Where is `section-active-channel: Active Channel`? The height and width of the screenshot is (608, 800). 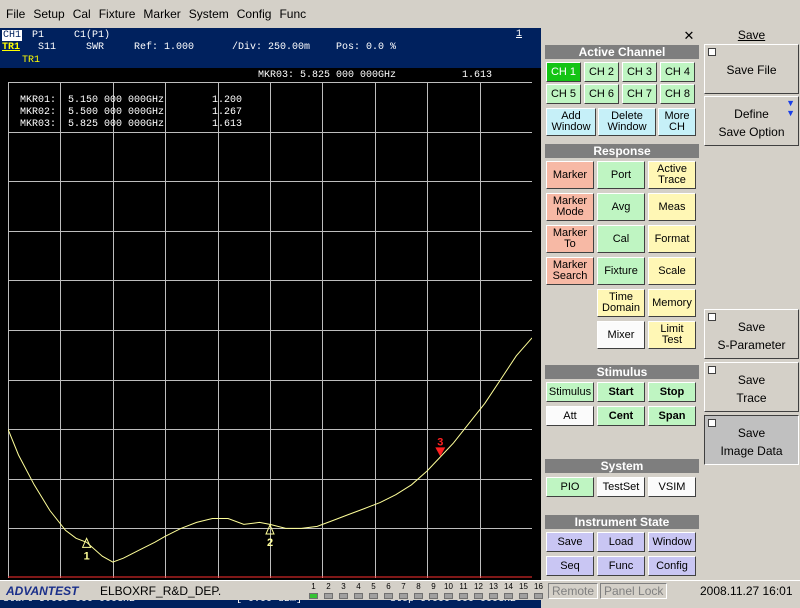
section-active-channel: Active Channel is located at coordinates (622, 52).